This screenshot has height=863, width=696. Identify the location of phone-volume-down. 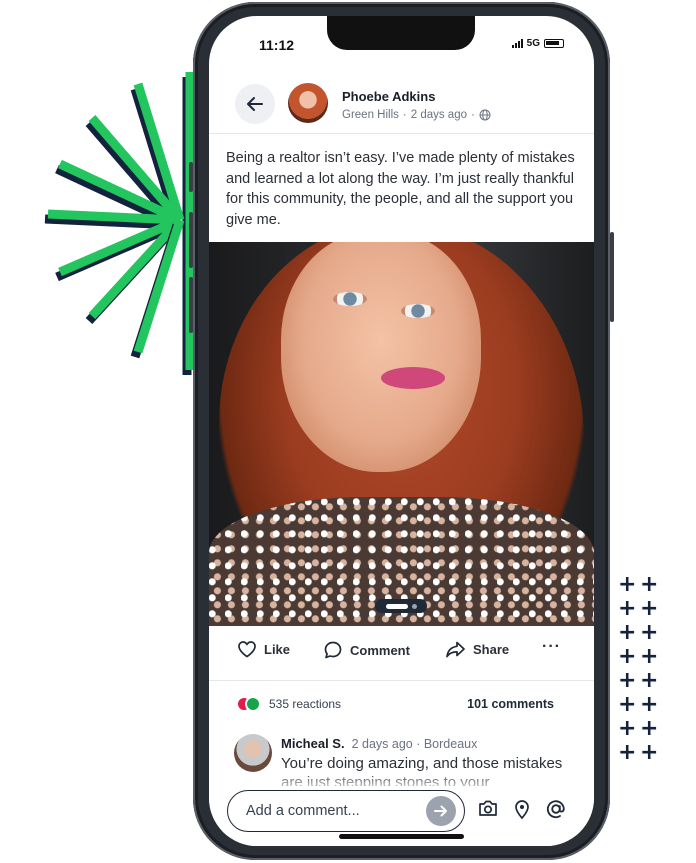
(191, 305).